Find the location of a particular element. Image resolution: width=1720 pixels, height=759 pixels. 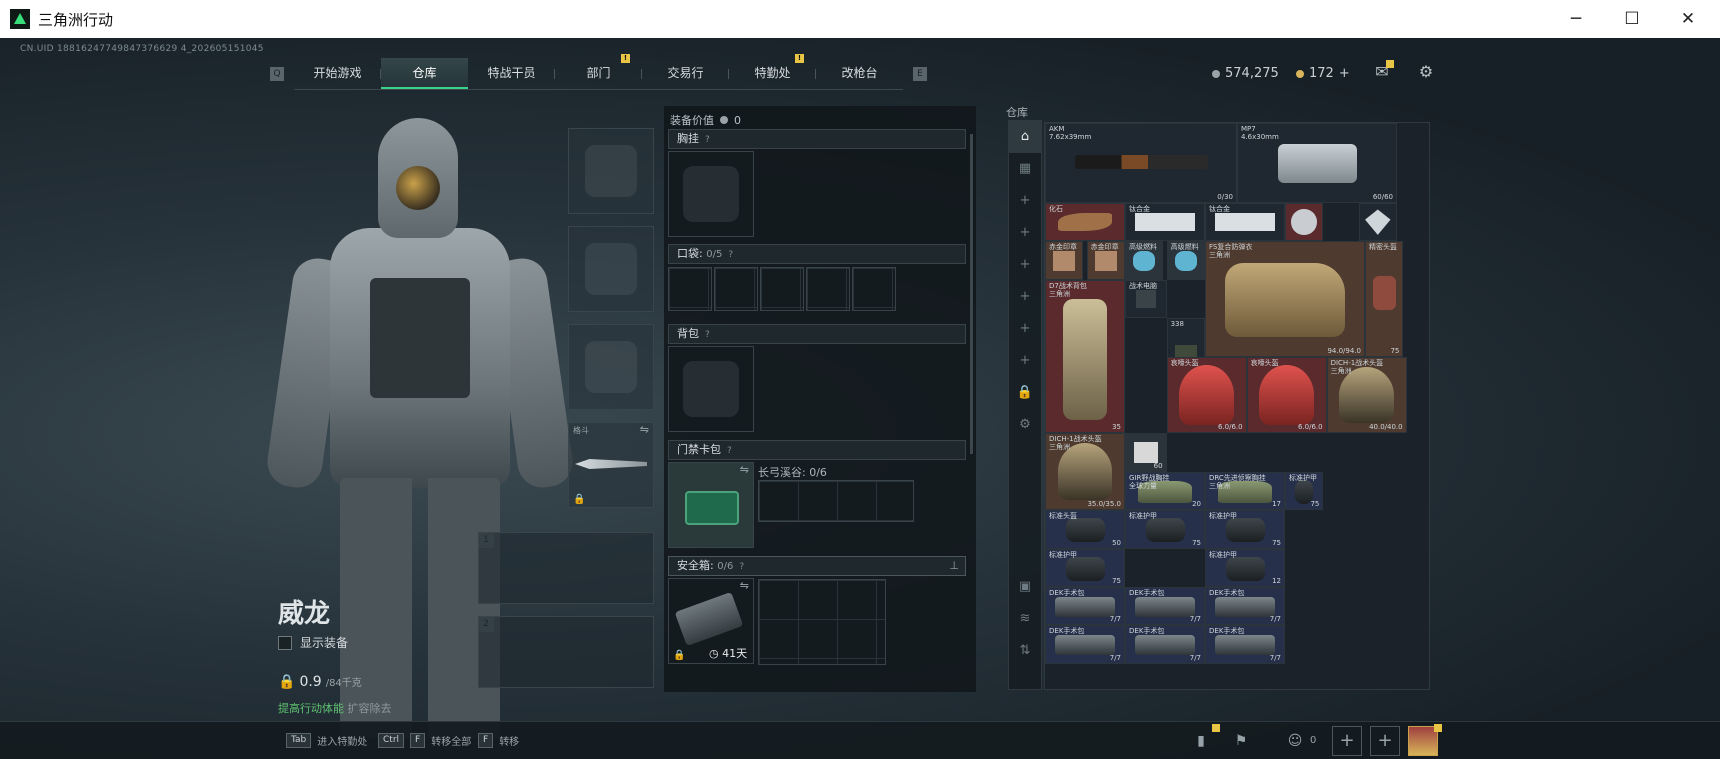

warehouse-item: 化石 is located at coordinates (1085, 222).